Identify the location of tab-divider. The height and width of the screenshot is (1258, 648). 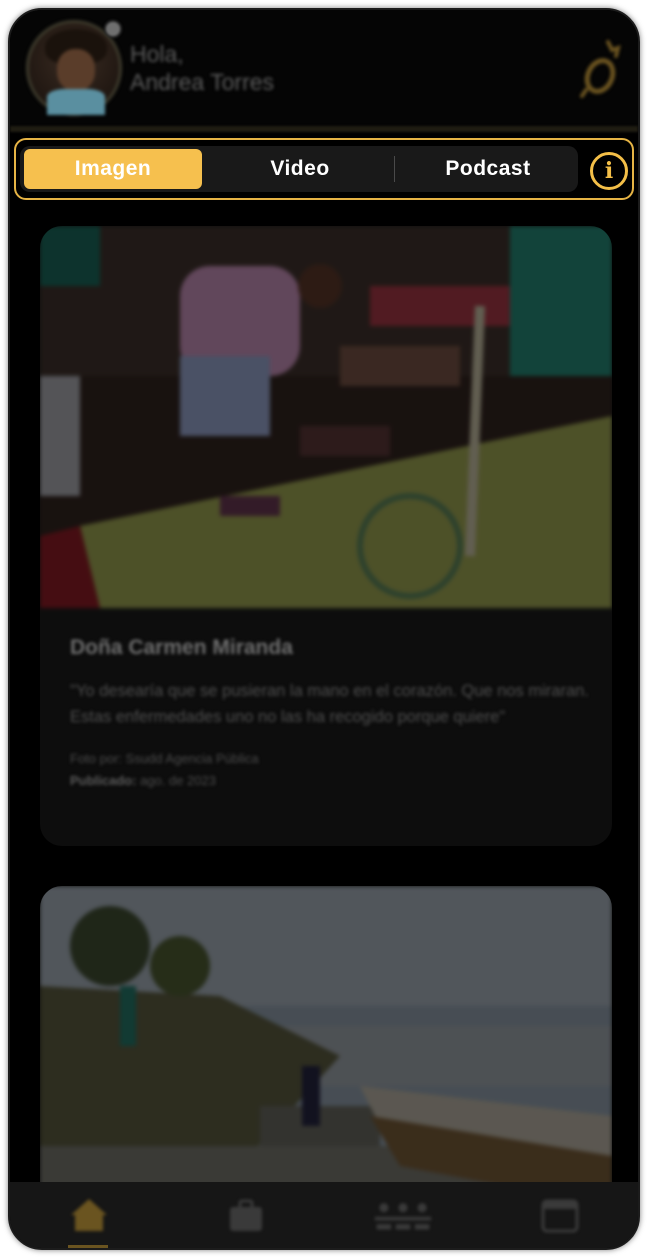
(394, 169).